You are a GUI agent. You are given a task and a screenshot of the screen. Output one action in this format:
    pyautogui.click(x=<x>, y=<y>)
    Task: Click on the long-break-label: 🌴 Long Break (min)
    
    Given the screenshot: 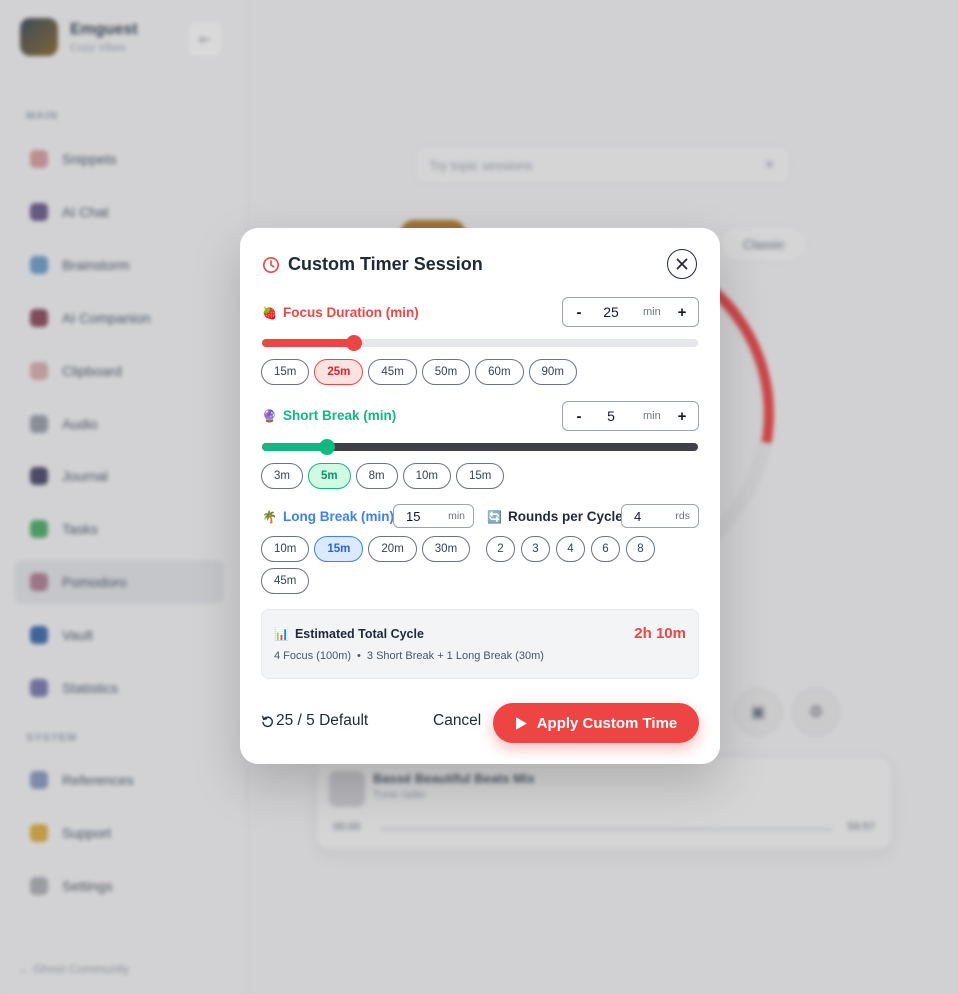 What is the action you would take?
    pyautogui.click(x=328, y=516)
    